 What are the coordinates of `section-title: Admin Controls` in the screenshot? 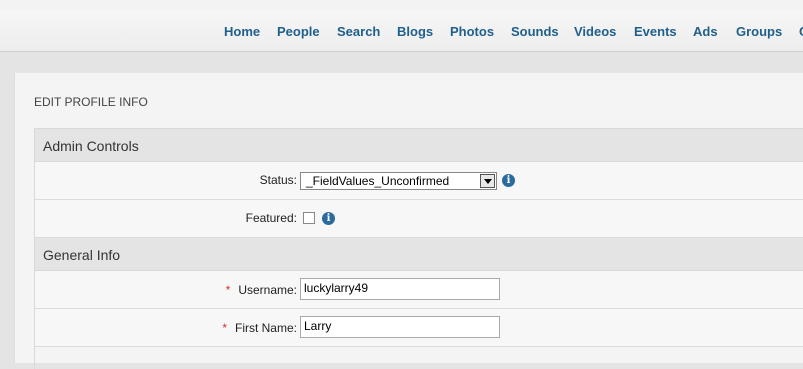 It's located at (91, 146).